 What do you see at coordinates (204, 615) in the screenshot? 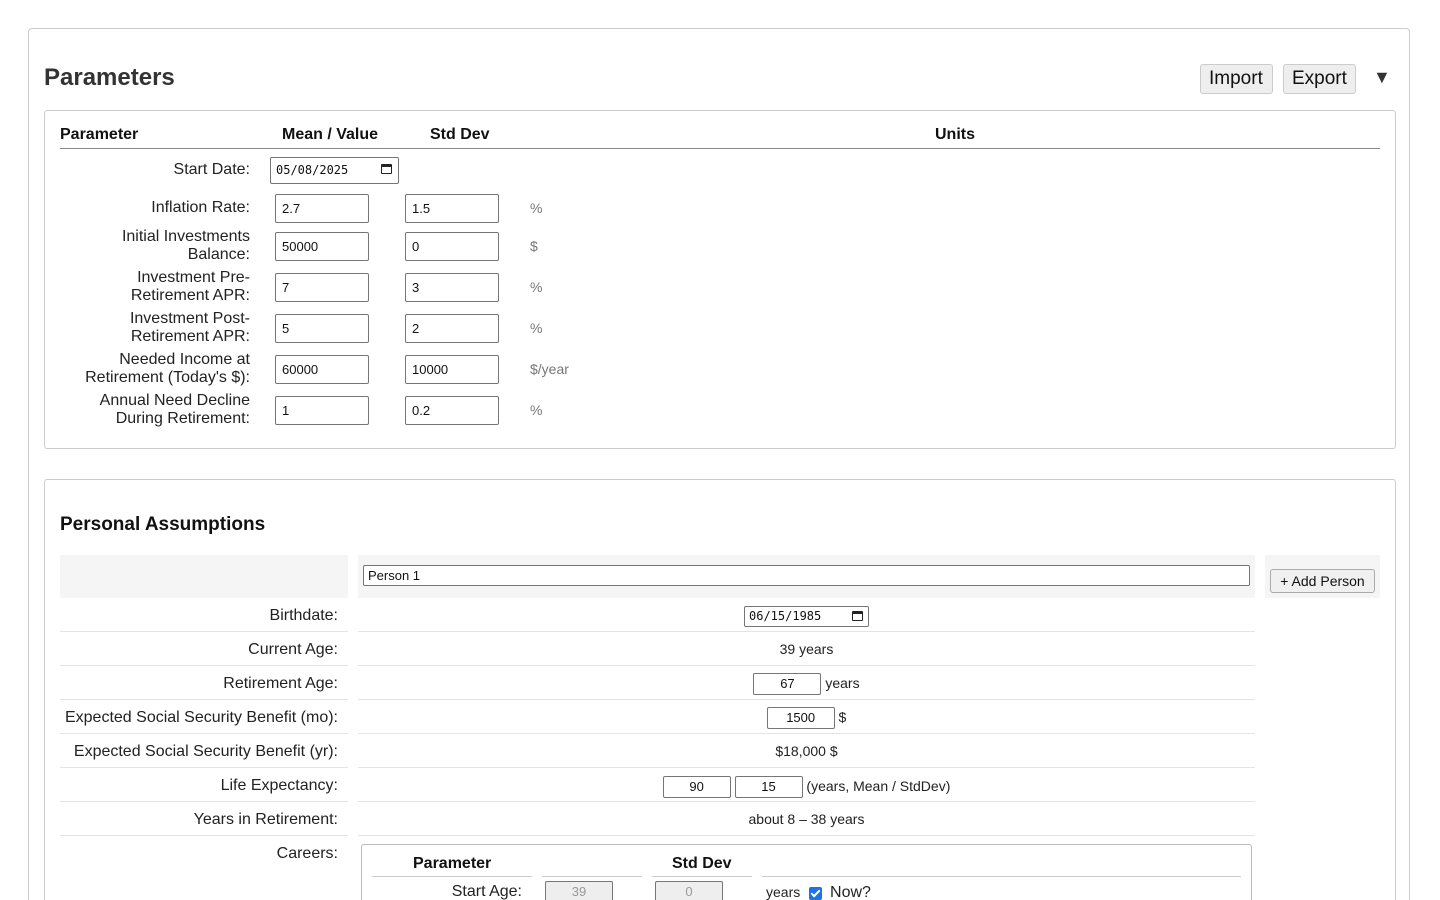
I see `birthdate-label: Birthdate:` at bounding box center [204, 615].